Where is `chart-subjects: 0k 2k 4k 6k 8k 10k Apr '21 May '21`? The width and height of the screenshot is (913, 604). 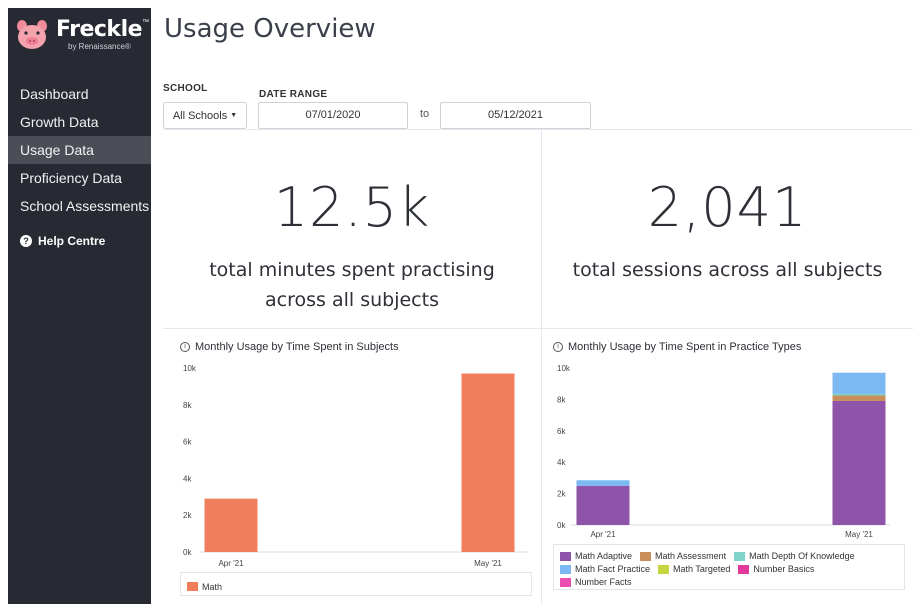
chart-subjects: 0k 2k 4k 6k 8k 10k Apr '21 May '21 is located at coordinates (355, 466).